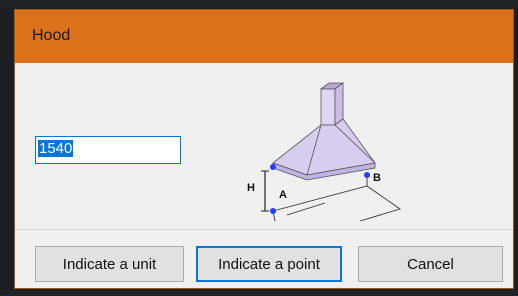  What do you see at coordinates (306, 209) in the screenshot?
I see `dimension-a-line` at bounding box center [306, 209].